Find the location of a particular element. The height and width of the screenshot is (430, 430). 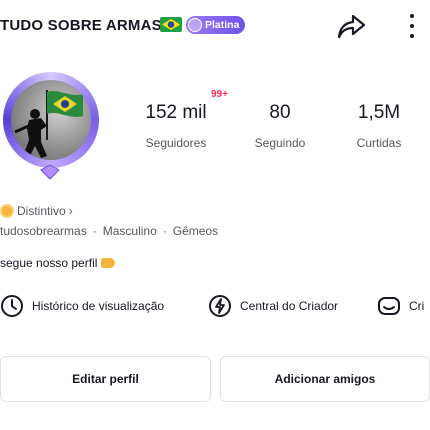

stat-followers: 152 mil Seguidores is located at coordinates (176, 126).